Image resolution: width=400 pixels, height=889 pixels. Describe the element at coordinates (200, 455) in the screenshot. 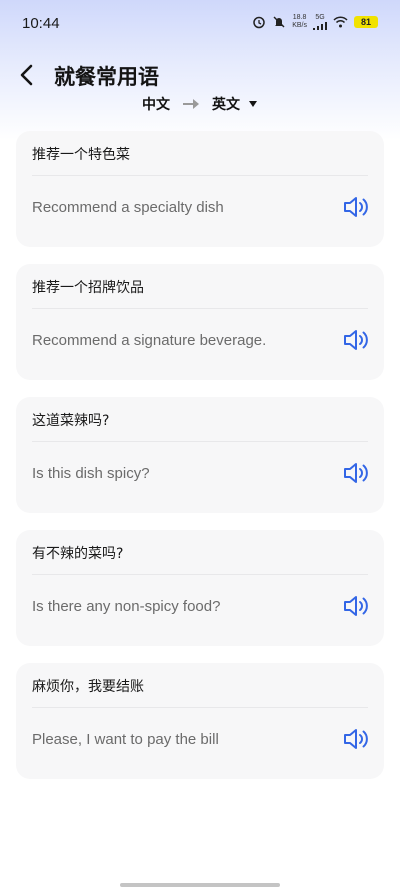

I see `phrase-card: 这道菜辣吗? Is this dish spicy?` at that location.